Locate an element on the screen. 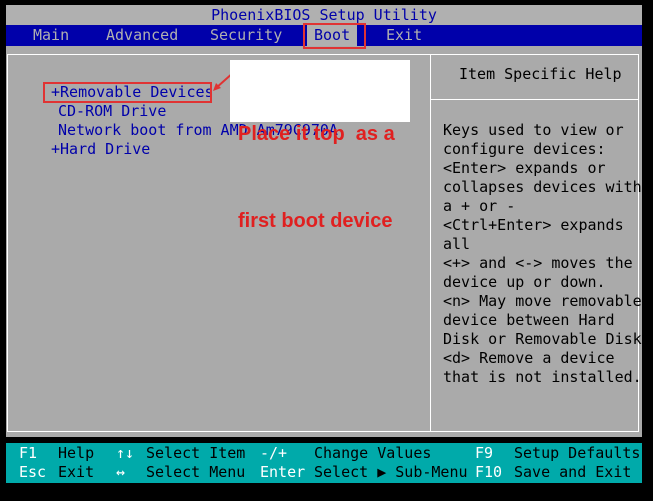  key-f1: F1 is located at coordinates (28, 453).